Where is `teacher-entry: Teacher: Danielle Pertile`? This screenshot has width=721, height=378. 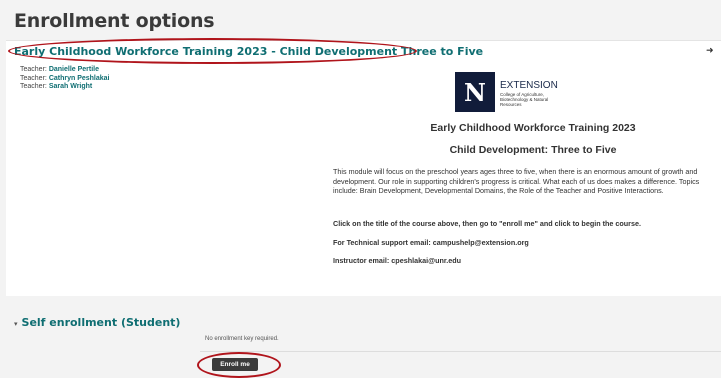
teacher-entry: Teacher: Danielle Pertile is located at coordinates (65, 70).